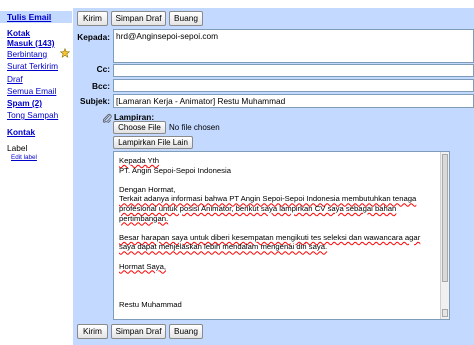 The height and width of the screenshot is (345, 474). What do you see at coordinates (167, 36) in the screenshot?
I see `to-value: hrd@Anginsepoi-sepoi.com` at bounding box center [167, 36].